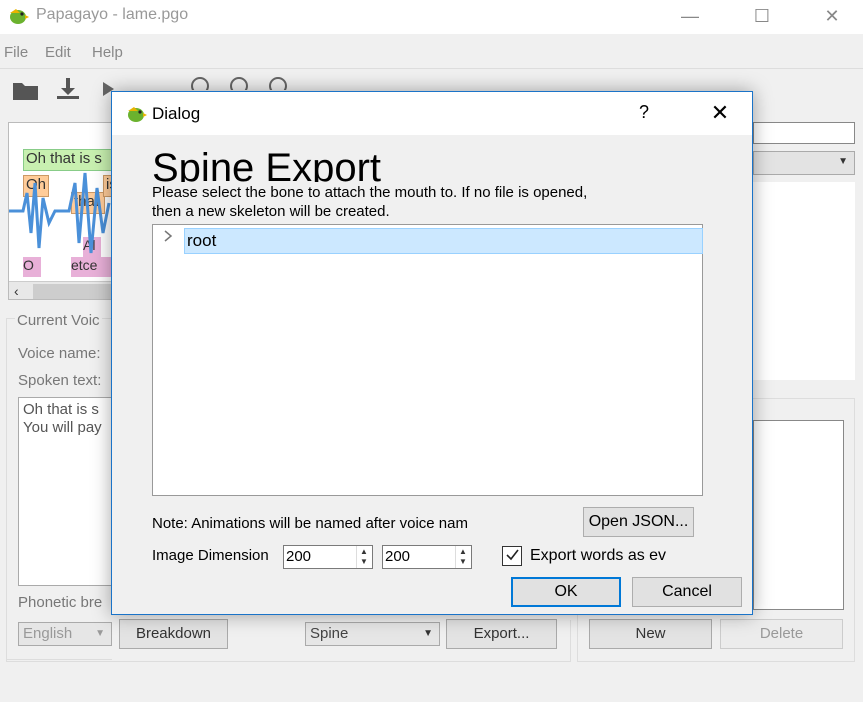 This screenshot has height=702, width=863. Describe the element at coordinates (598, 555) in the screenshot. I see `export-words-label: Export words as ev` at that location.